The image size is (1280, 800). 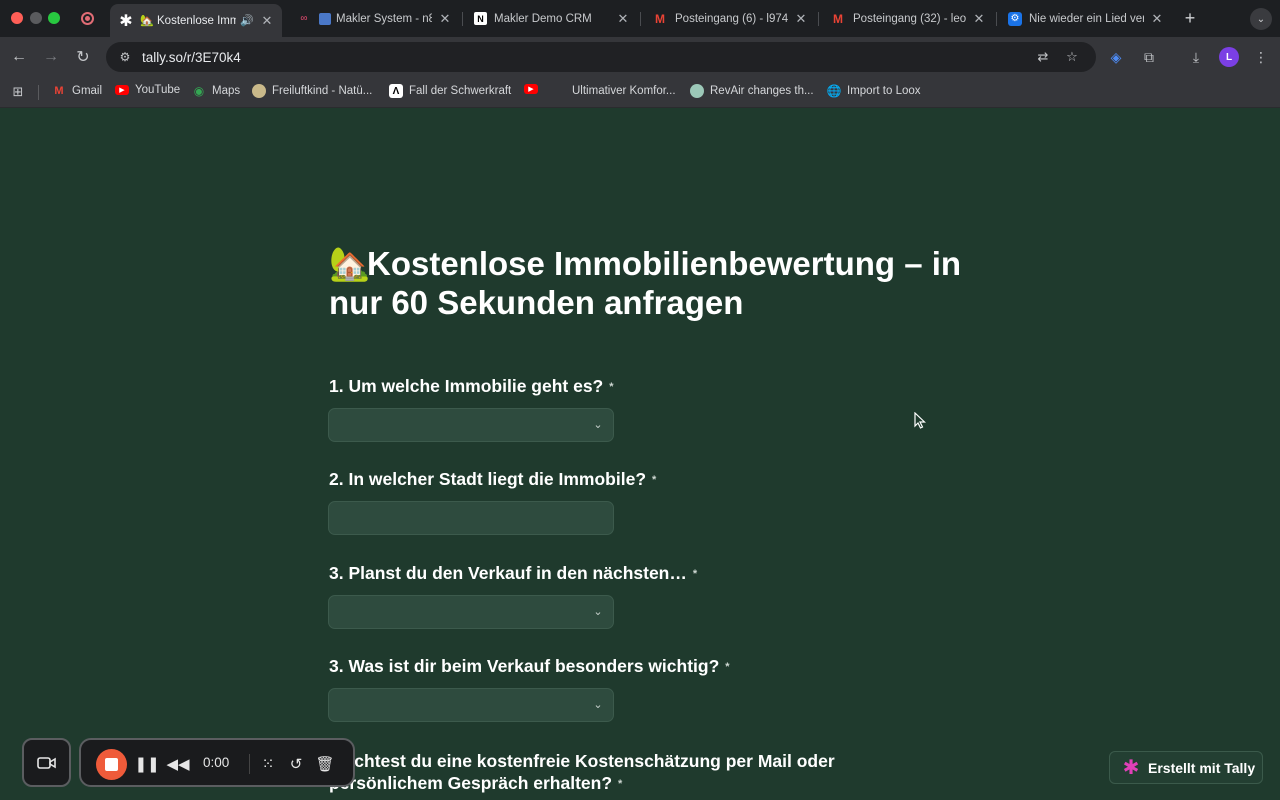 I want to click on recorder-controls: ❚❚ ◀◀ 0:00 ⁙ ↺ 🗑, so click(x=217, y=762).